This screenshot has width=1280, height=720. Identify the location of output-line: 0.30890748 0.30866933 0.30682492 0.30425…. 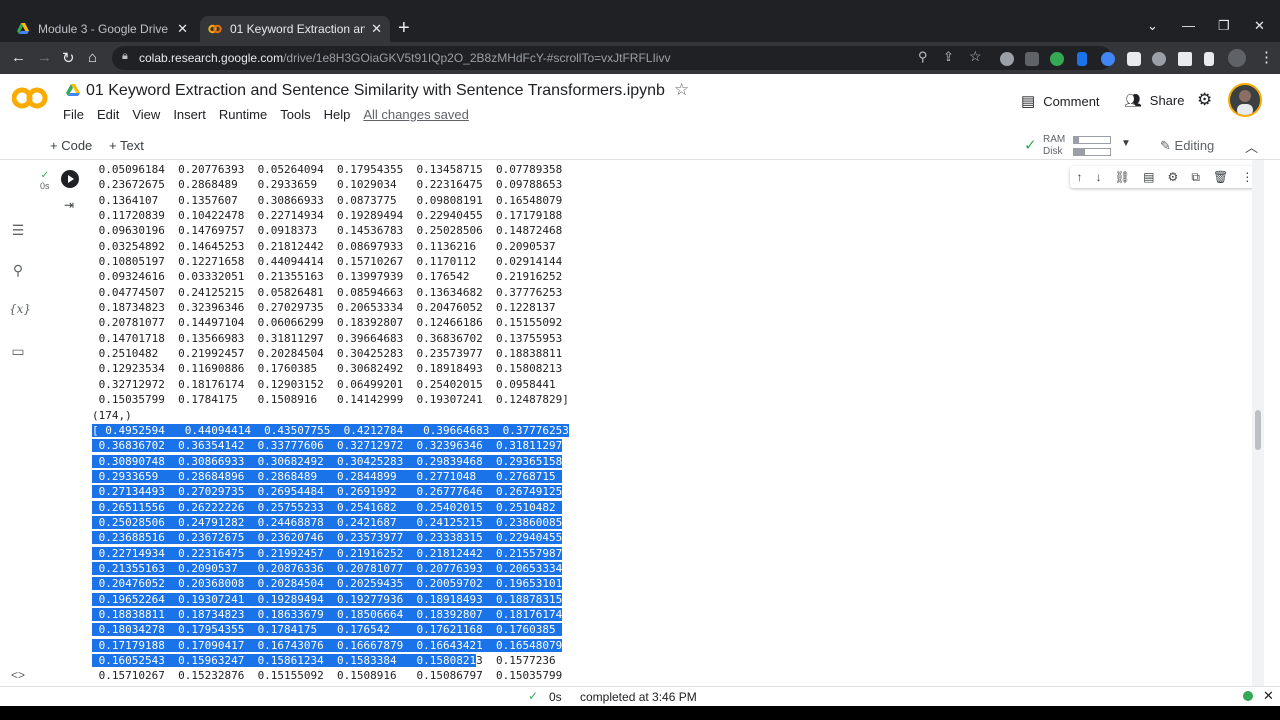
(330, 461).